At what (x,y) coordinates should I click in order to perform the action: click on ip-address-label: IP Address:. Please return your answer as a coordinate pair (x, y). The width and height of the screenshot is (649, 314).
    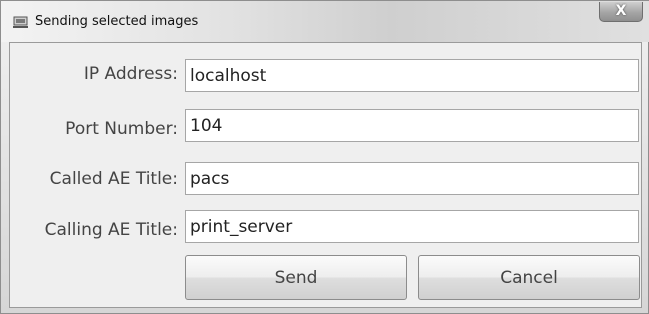
    Looking at the image, I should click on (130, 74).